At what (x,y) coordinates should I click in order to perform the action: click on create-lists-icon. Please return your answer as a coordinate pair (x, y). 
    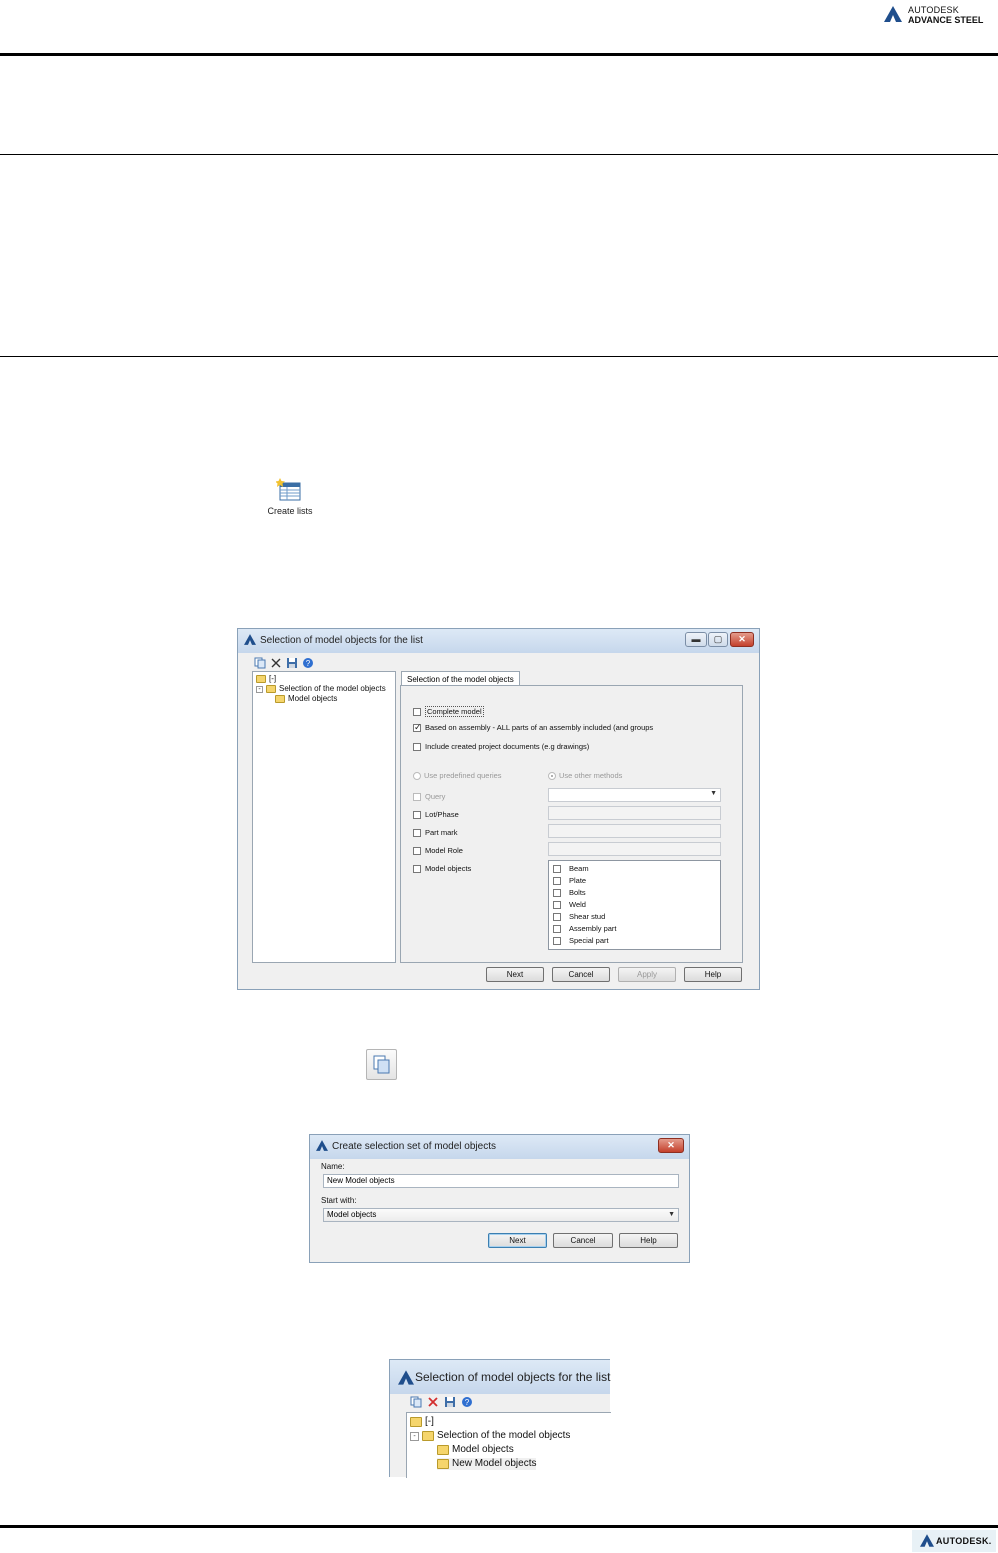
    Looking at the image, I should click on (289, 490).